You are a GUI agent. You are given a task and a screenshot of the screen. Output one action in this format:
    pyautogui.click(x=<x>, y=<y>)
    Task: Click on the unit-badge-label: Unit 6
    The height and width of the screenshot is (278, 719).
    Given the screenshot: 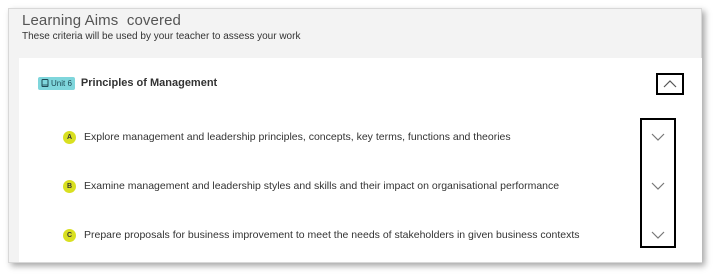 What is the action you would take?
    pyautogui.click(x=61, y=83)
    